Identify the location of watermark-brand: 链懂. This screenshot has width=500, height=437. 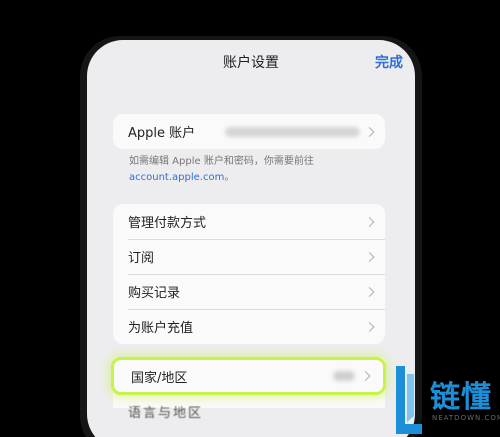
(461, 397).